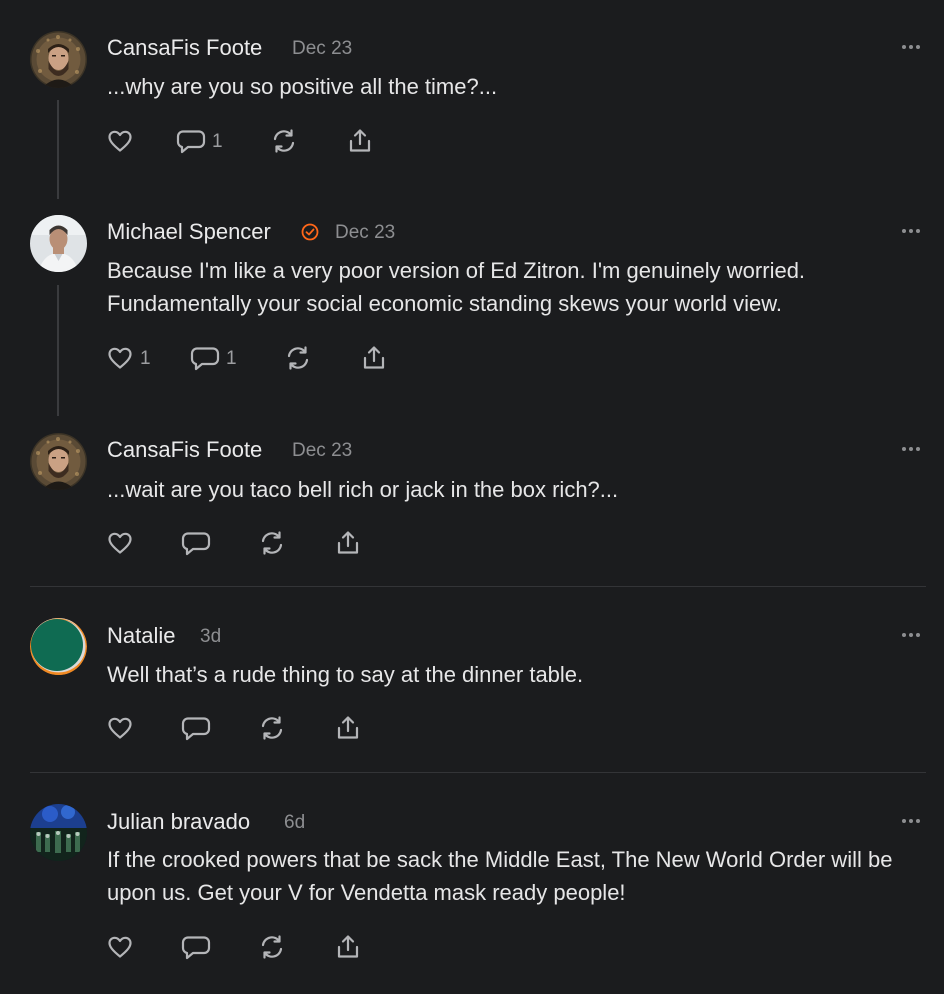 This screenshot has height=994, width=944. I want to click on verified-badge-icon, so click(310, 232).